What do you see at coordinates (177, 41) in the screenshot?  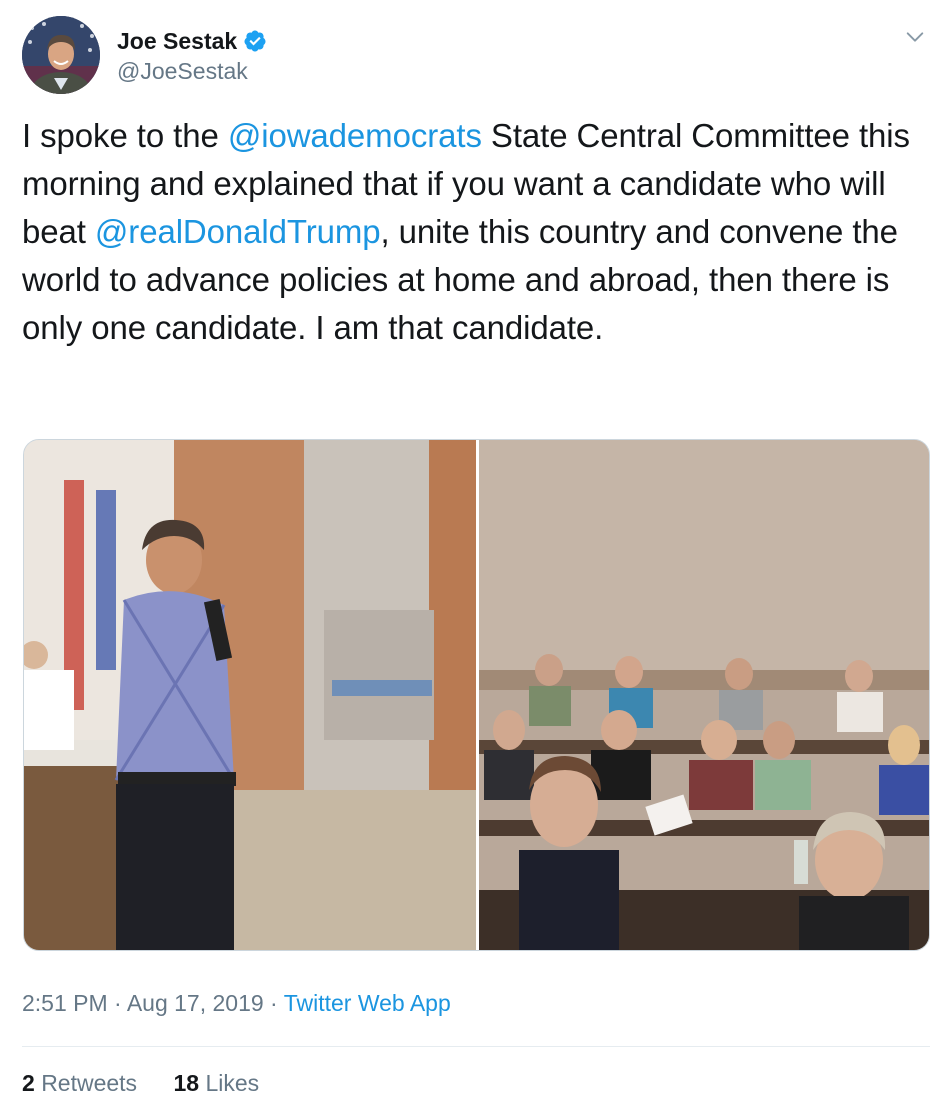 I see `author-name: Joe Sestak` at bounding box center [177, 41].